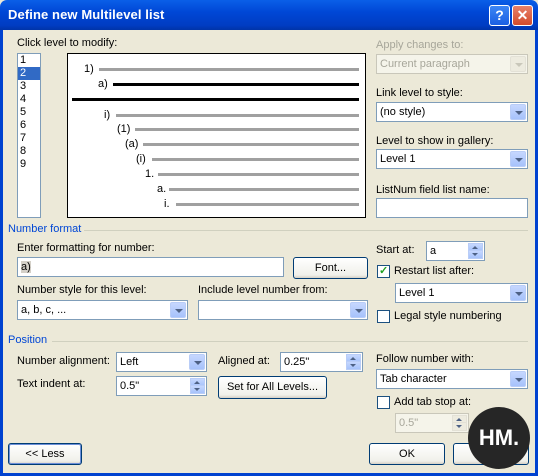 Image resolution: width=538 pixels, height=476 pixels. I want to click on start-at-spinner: a, so click(455, 251).